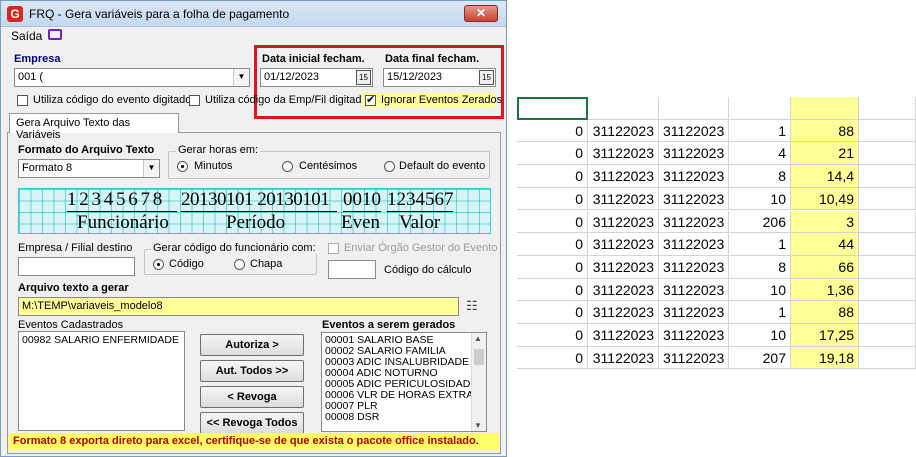  What do you see at coordinates (352, 269) in the screenshot?
I see `codigo-calculo-field` at bounding box center [352, 269].